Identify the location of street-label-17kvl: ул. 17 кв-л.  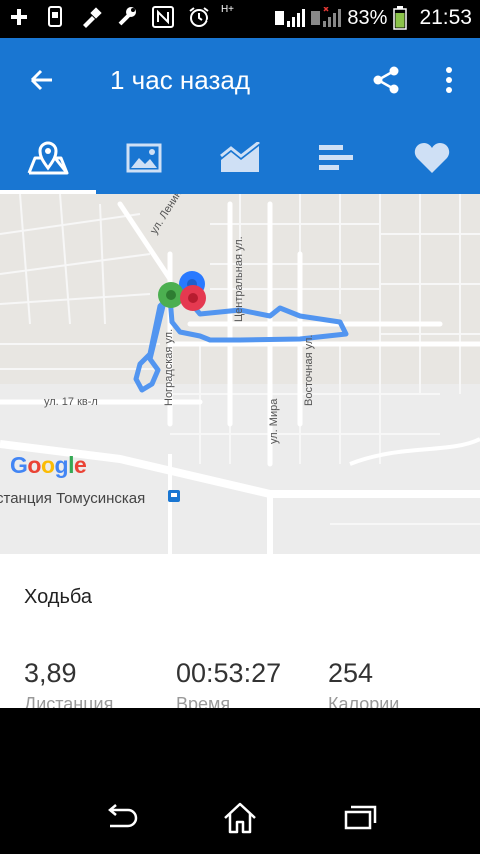
(71, 402).